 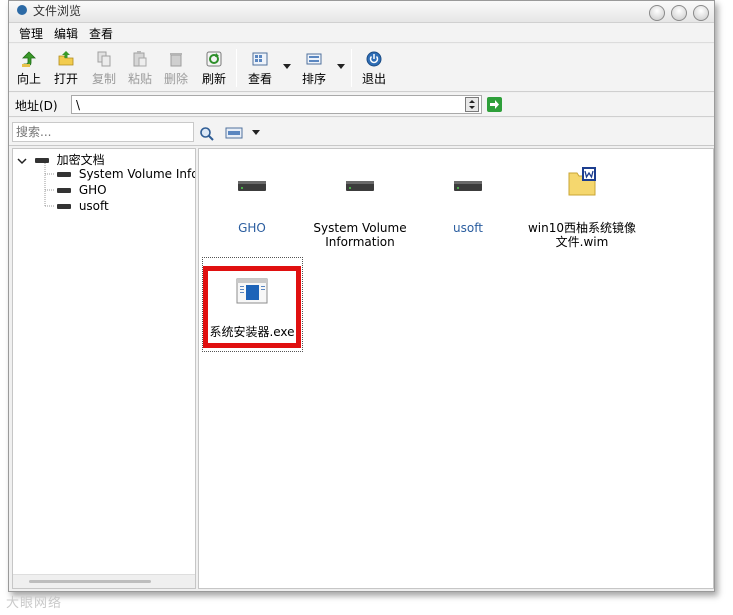 I want to click on file-item-wim: win10西柚系统镜像文件.wim, so click(x=582, y=206).